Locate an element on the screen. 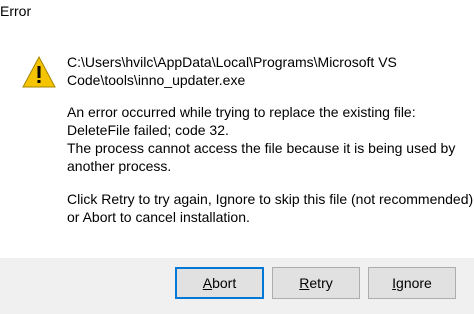 This screenshot has height=314, width=474. retry-label-rest: etry is located at coordinates (321, 283).